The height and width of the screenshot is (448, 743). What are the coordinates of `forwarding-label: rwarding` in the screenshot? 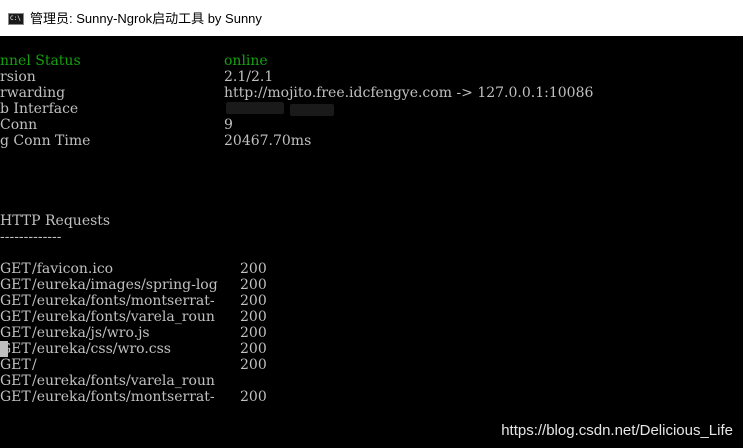 It's located at (33, 93).